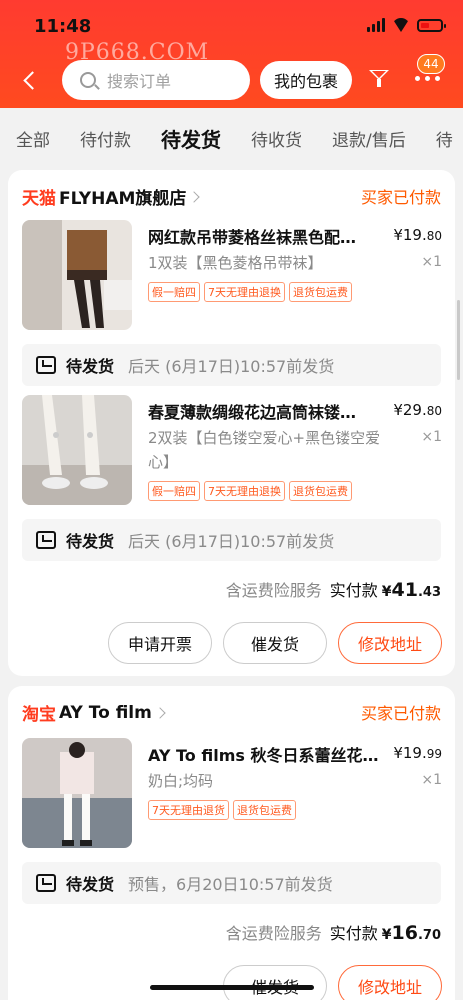 This screenshot has height=1000, width=463. What do you see at coordinates (428, 80) in the screenshot?
I see `more-icon` at bounding box center [428, 80].